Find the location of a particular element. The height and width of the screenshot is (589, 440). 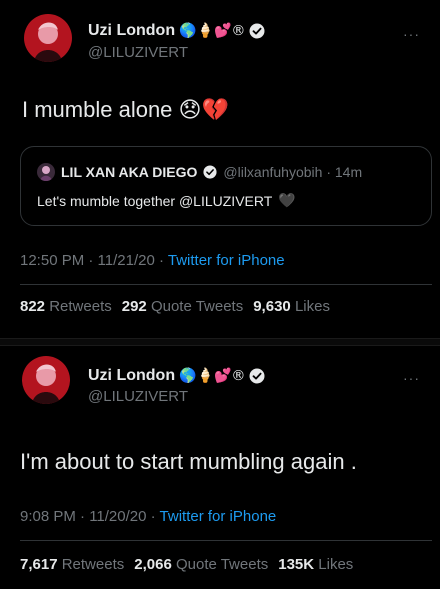

retweets-count: 822 Retweets is located at coordinates (66, 306).